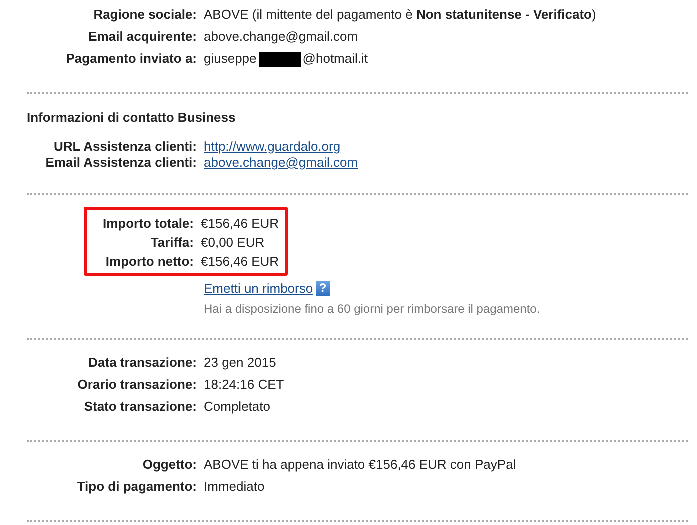  Describe the element at coordinates (140, 407) in the screenshot. I see `field-label: Stato transazione:` at that location.